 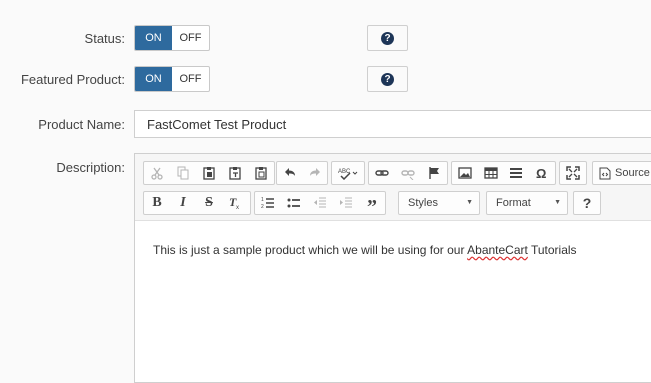 What do you see at coordinates (72, 79) in the screenshot?
I see `featured-product-label: Featured Product:` at bounding box center [72, 79].